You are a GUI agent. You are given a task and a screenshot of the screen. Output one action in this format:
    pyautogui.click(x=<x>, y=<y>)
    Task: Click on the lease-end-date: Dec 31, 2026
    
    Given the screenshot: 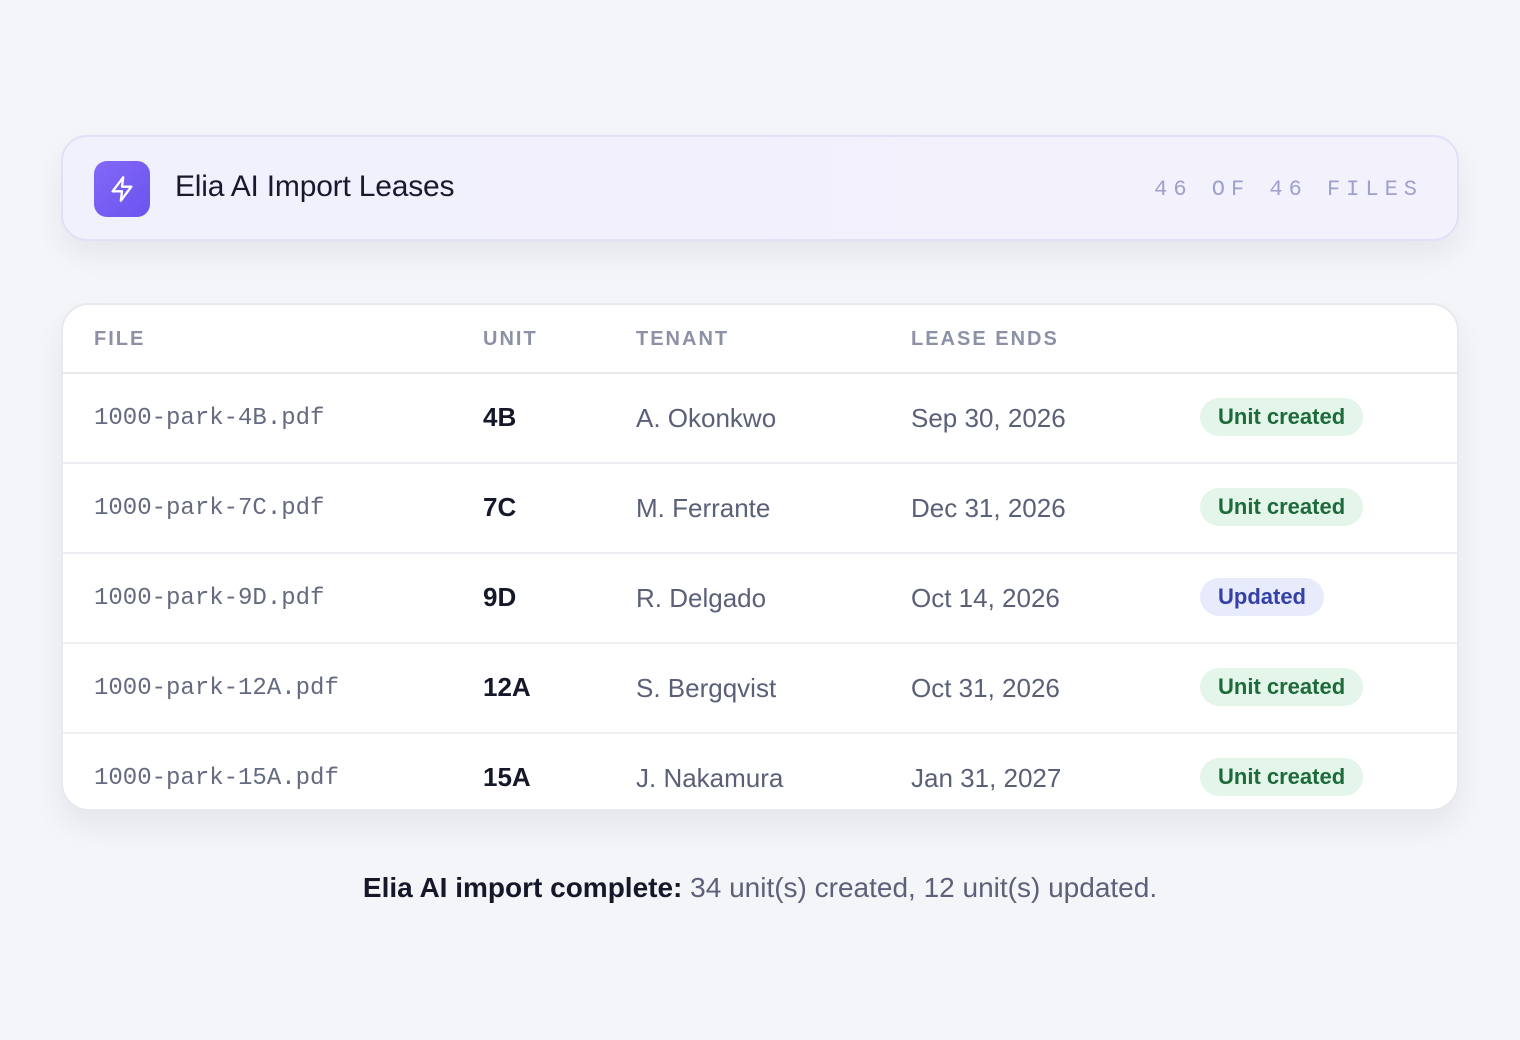 What is the action you would take?
    pyautogui.click(x=988, y=508)
    